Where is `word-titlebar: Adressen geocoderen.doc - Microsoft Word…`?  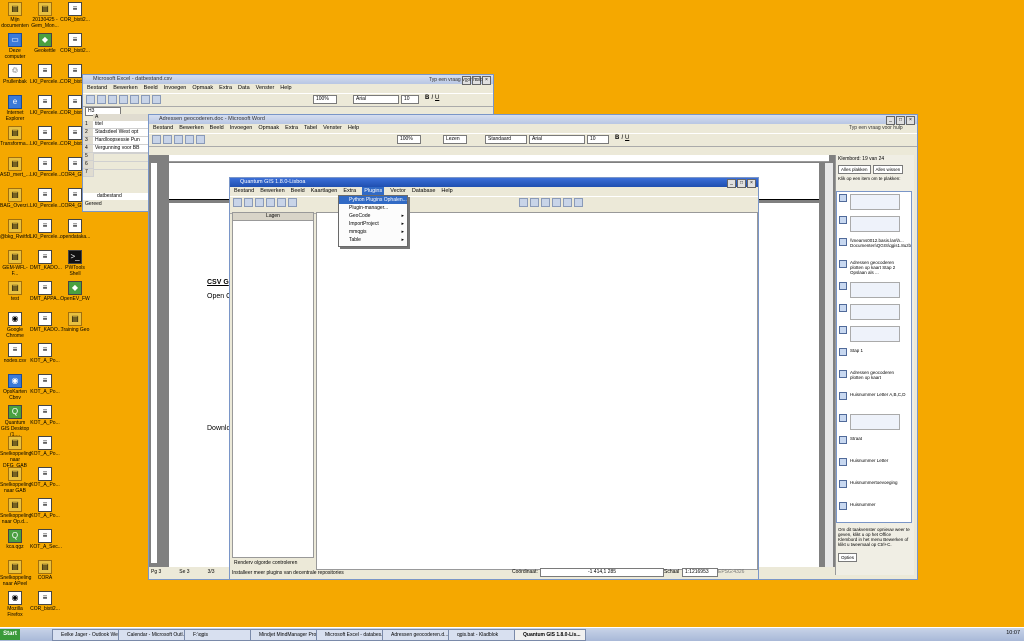
word-titlebar: Adressen geocoderen.doc - Microsoft Word… is located at coordinates (533, 120).